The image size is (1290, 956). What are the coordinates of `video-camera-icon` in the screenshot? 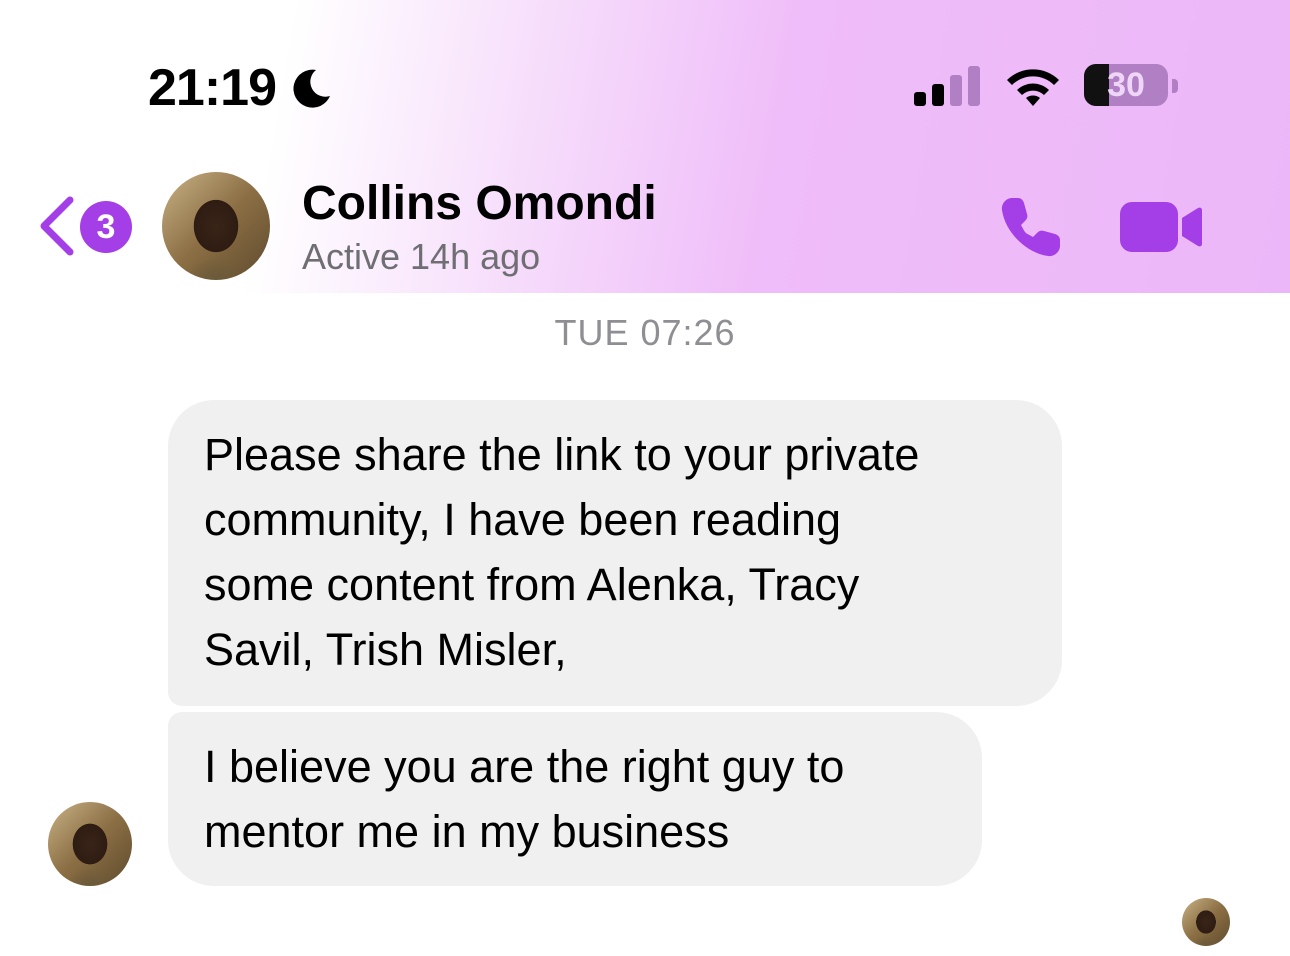 It's located at (1161, 227).